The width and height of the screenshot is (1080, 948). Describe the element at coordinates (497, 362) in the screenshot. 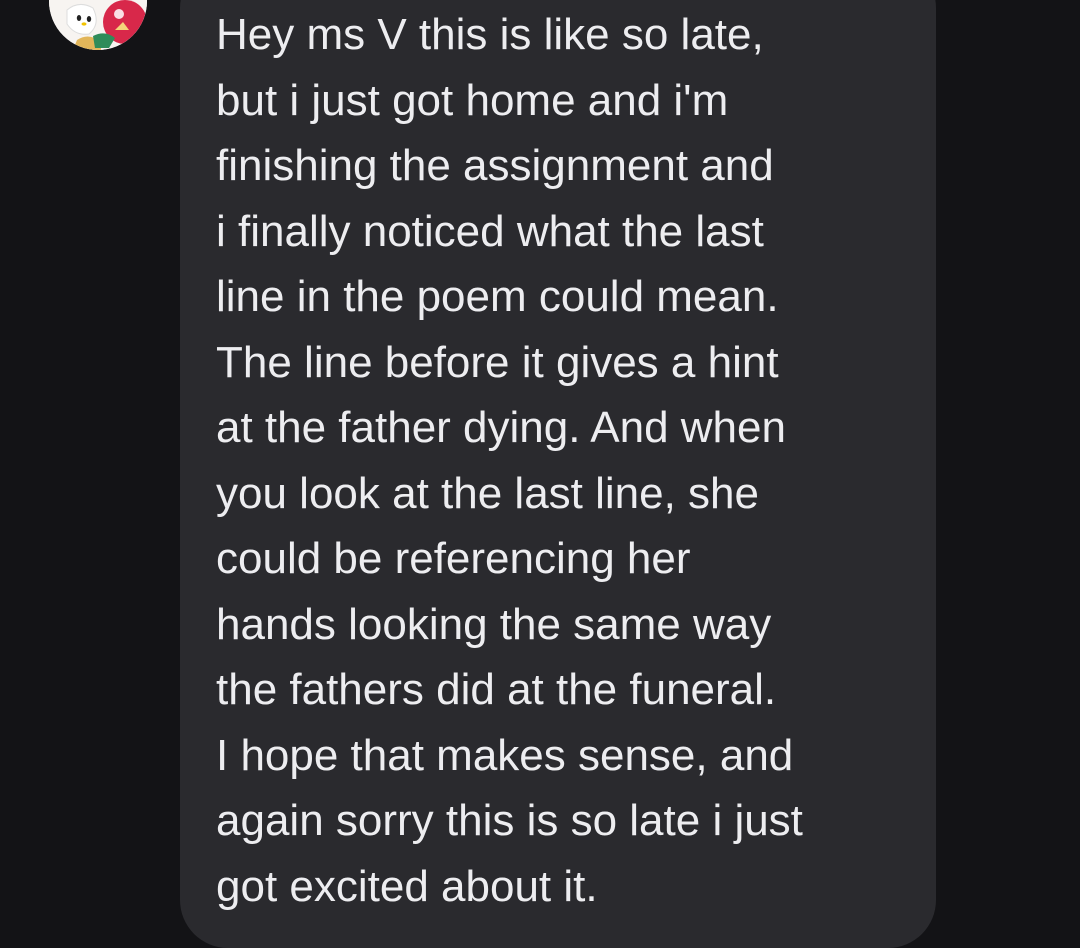

I see `message-line: The line before it gives a hint` at that location.